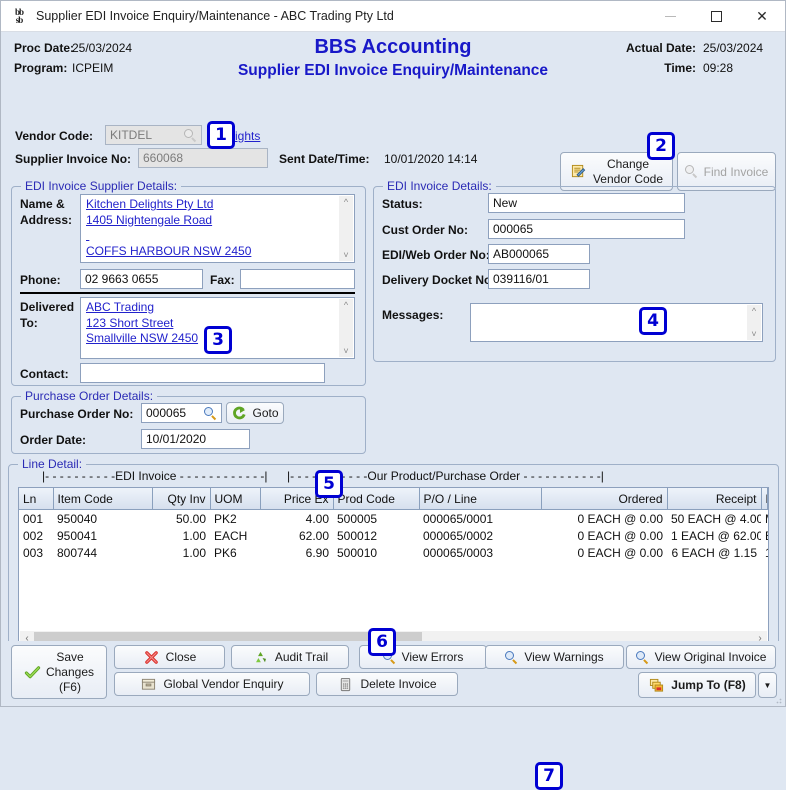 The width and height of the screenshot is (786, 790). What do you see at coordinates (212, 684) in the screenshot?
I see `global-vendor-enquiry-button: Global Vendor Enquiry` at bounding box center [212, 684].